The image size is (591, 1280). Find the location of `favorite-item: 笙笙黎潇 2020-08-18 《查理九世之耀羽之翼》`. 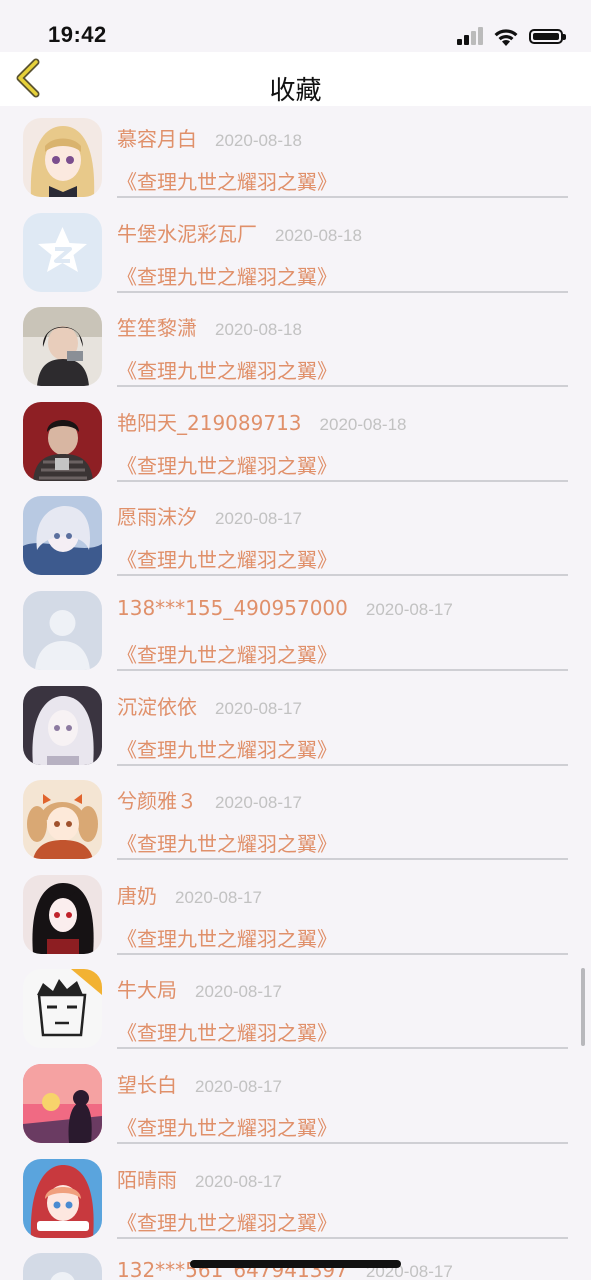

favorite-item: 笙笙黎潇 2020-08-18 《查理九世之耀羽之翼》 is located at coordinates (295, 342).